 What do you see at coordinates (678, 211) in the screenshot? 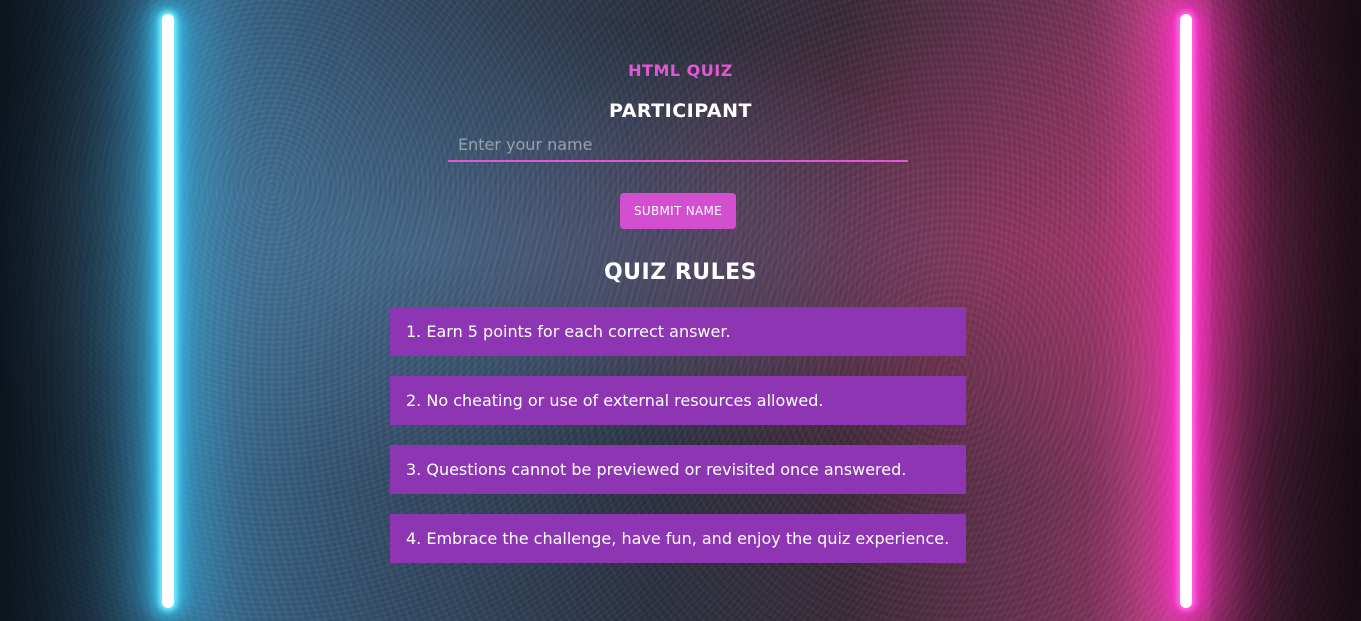
I see `submit-name-button: SUBMIT NAME` at bounding box center [678, 211].